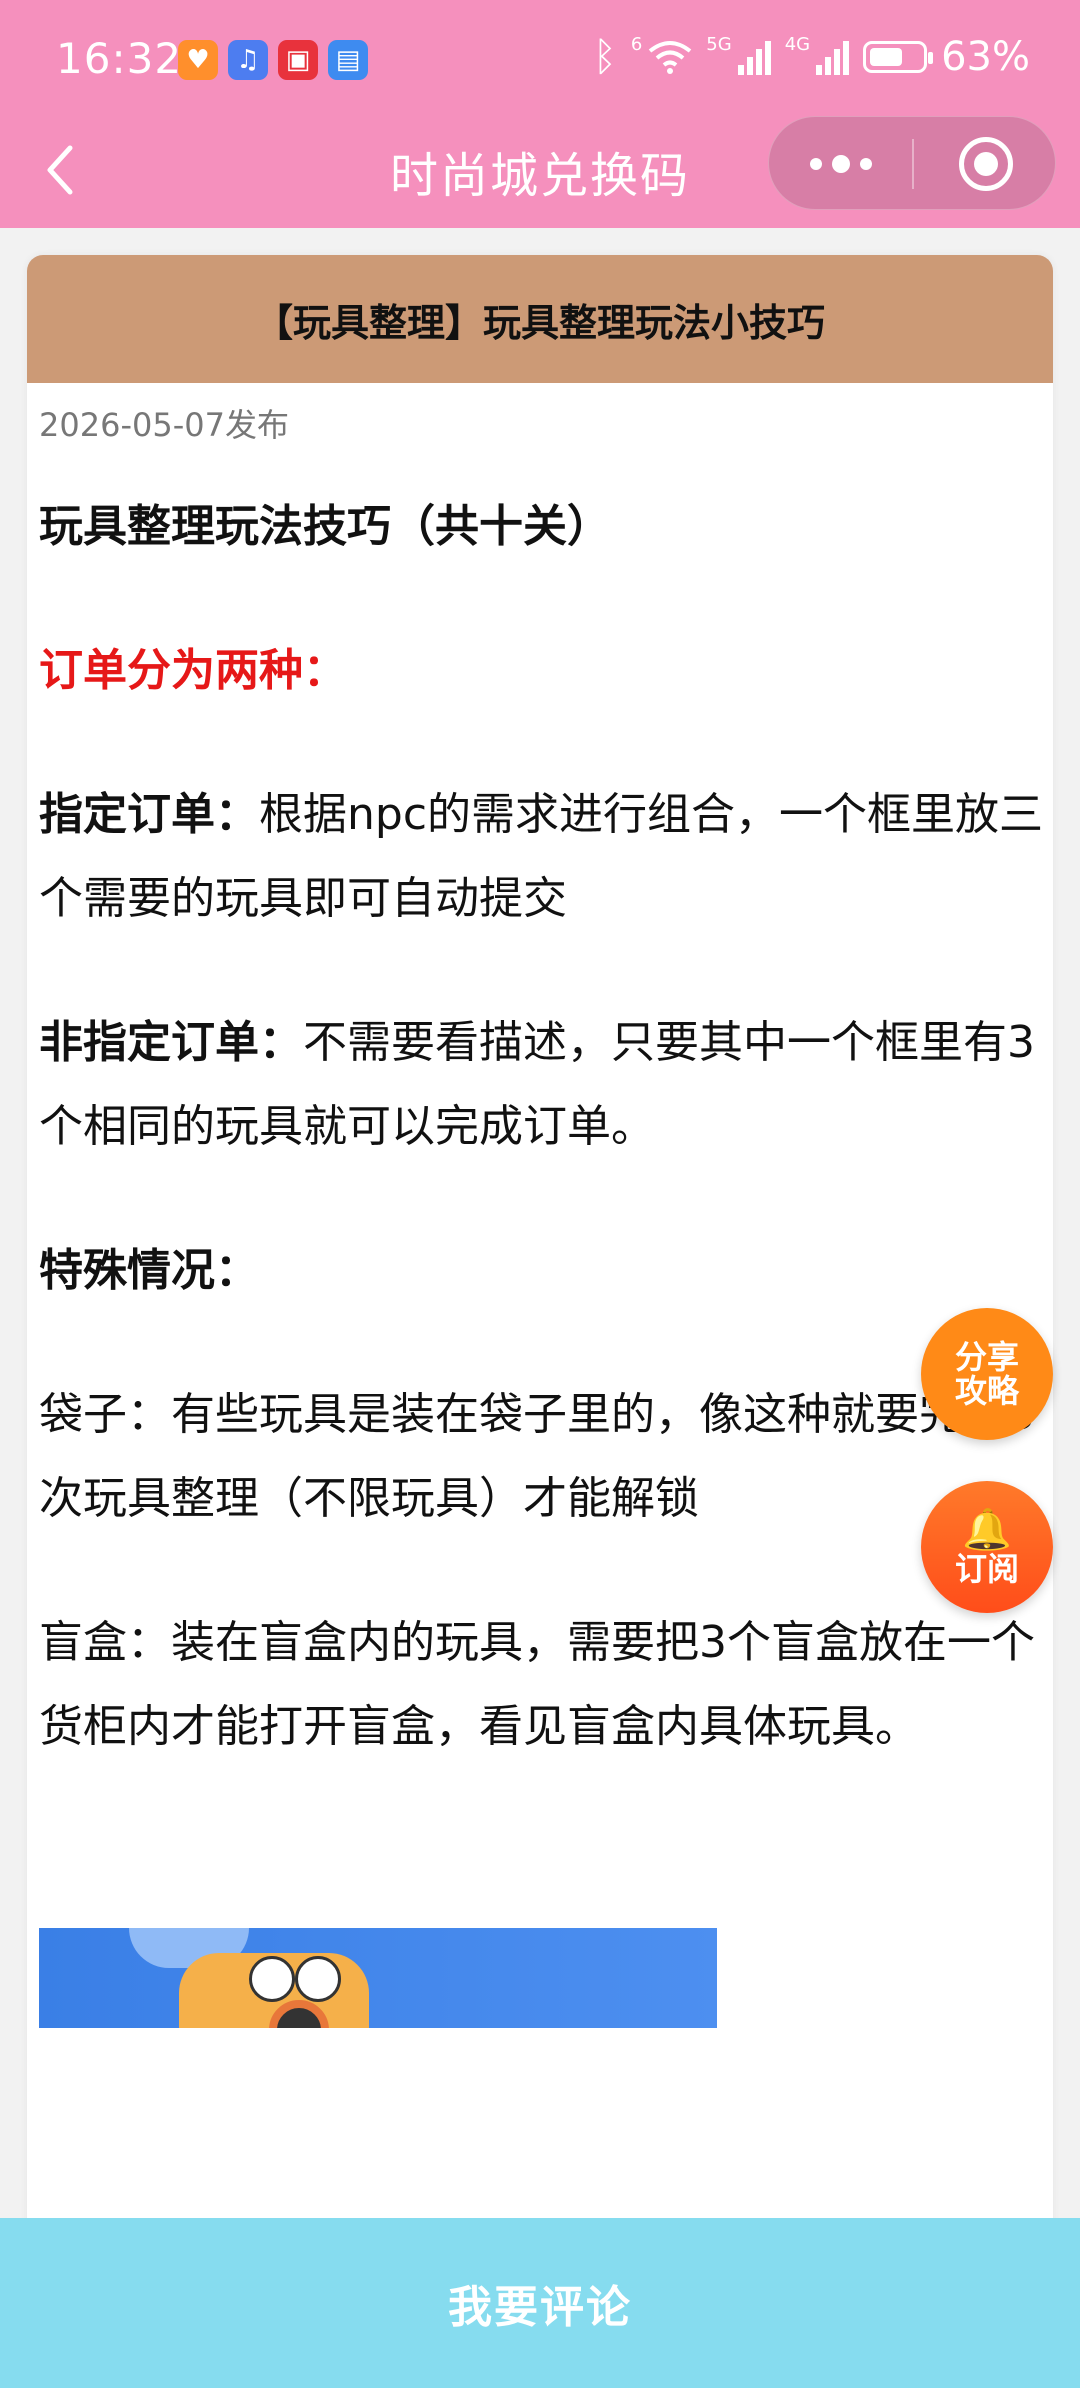  What do you see at coordinates (604, 57) in the screenshot?
I see `bluetooth-icon: ᛒ` at bounding box center [604, 57].